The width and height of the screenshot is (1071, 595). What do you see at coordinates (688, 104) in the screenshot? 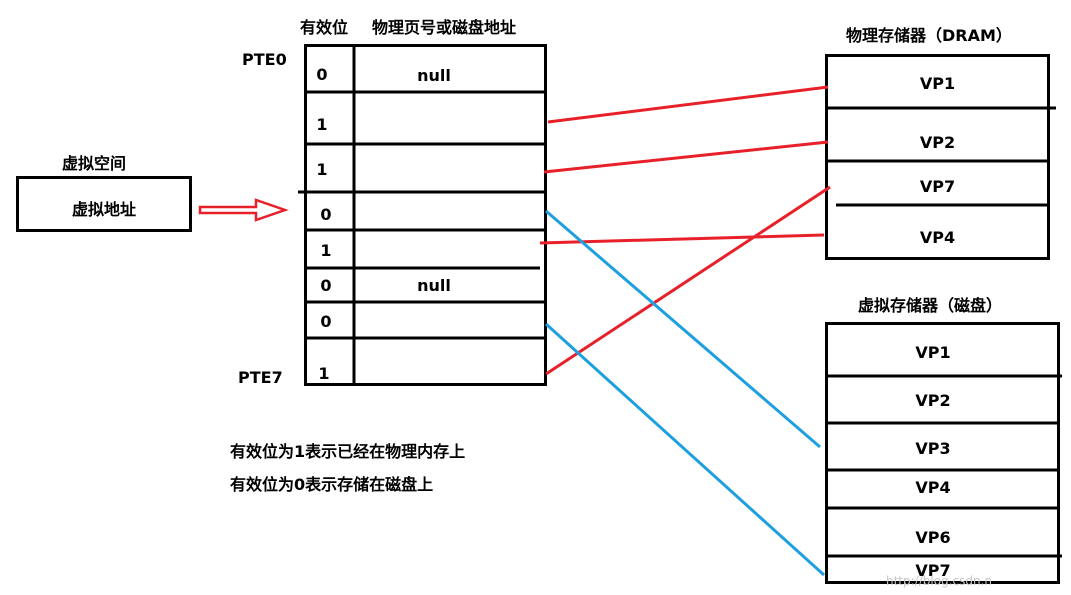
I see `link-pte1-dram-vp1` at bounding box center [688, 104].